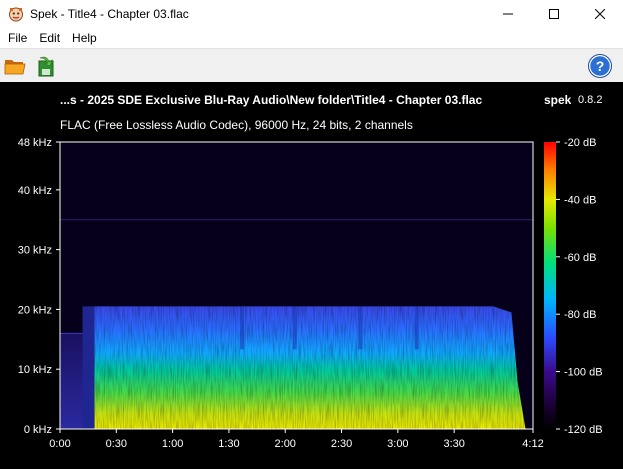 The height and width of the screenshot is (469, 623). What do you see at coordinates (583, 430) in the screenshot?
I see `colorbar-tick-label: -120 dB` at bounding box center [583, 430].